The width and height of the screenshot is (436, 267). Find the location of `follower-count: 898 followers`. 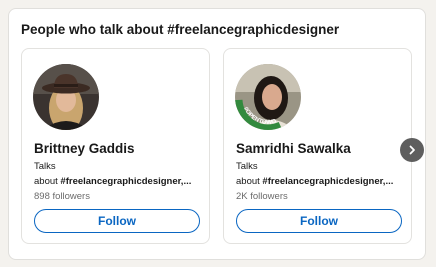

follower-count: 898 followers is located at coordinates (62, 196).